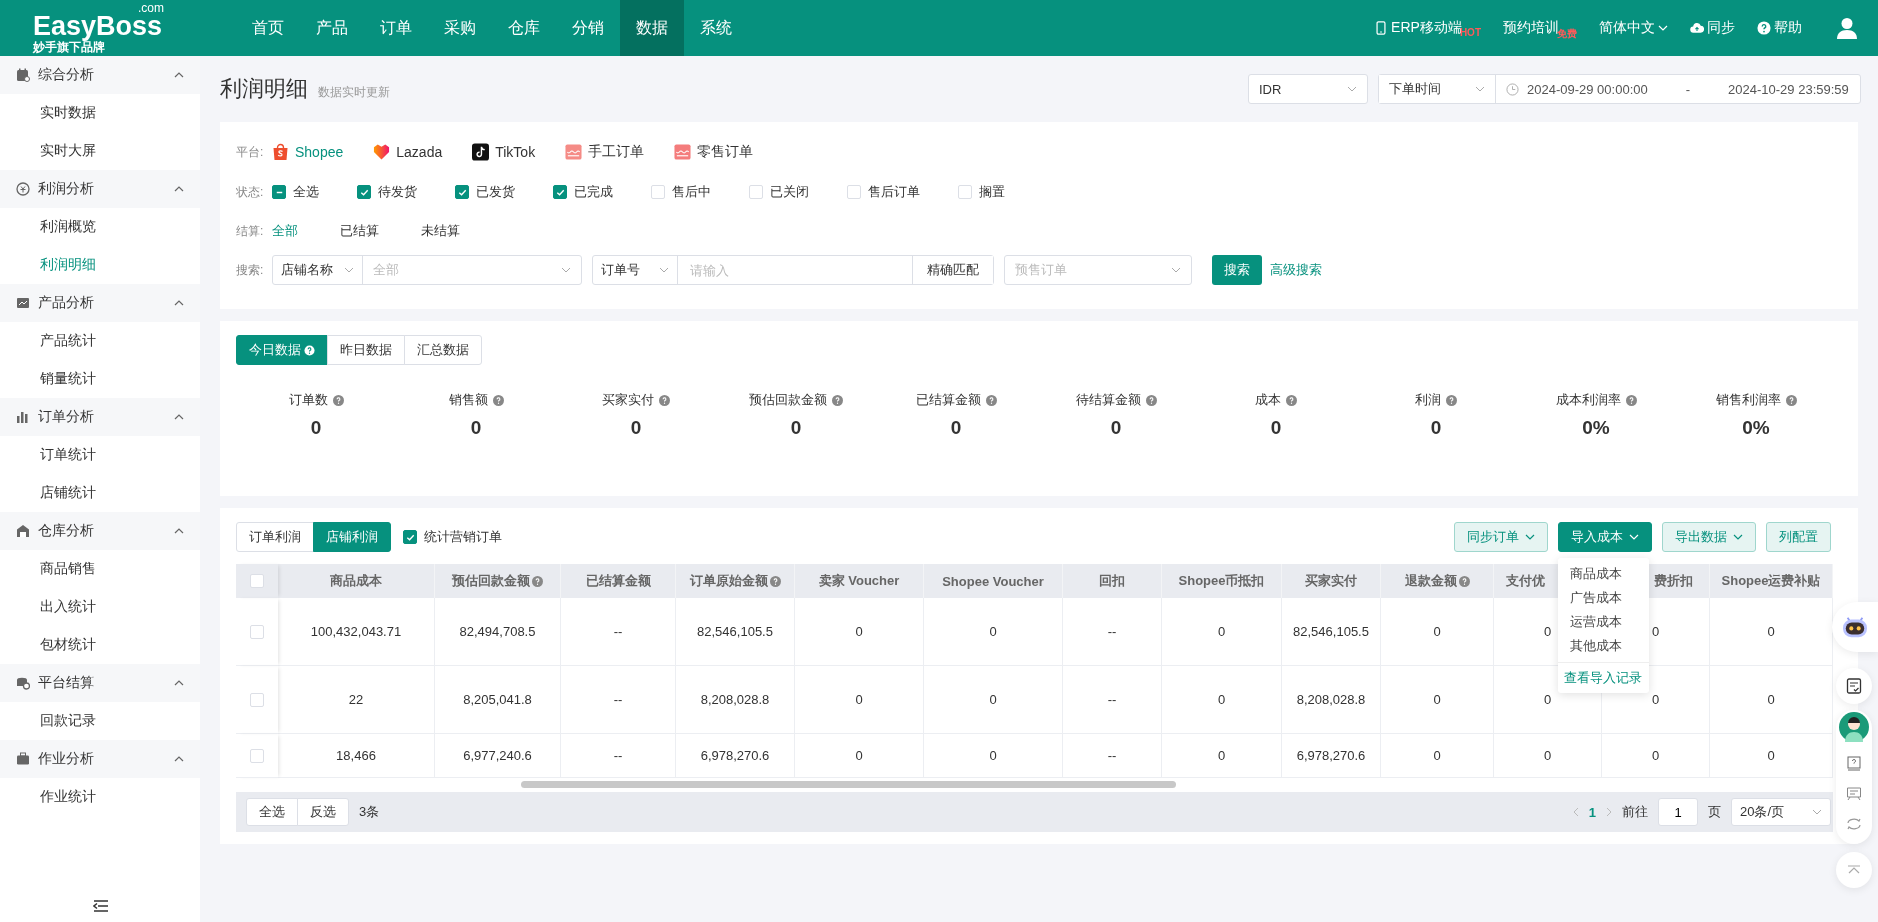  What do you see at coordinates (1331, 699) in the screenshot?
I see `table-cell: 8,208,028.8` at bounding box center [1331, 699].